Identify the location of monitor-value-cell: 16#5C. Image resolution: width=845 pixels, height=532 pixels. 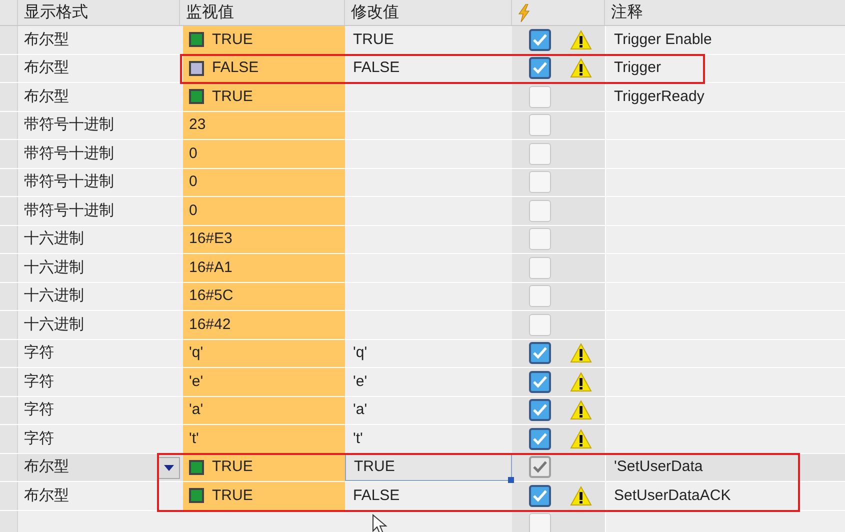
(264, 296).